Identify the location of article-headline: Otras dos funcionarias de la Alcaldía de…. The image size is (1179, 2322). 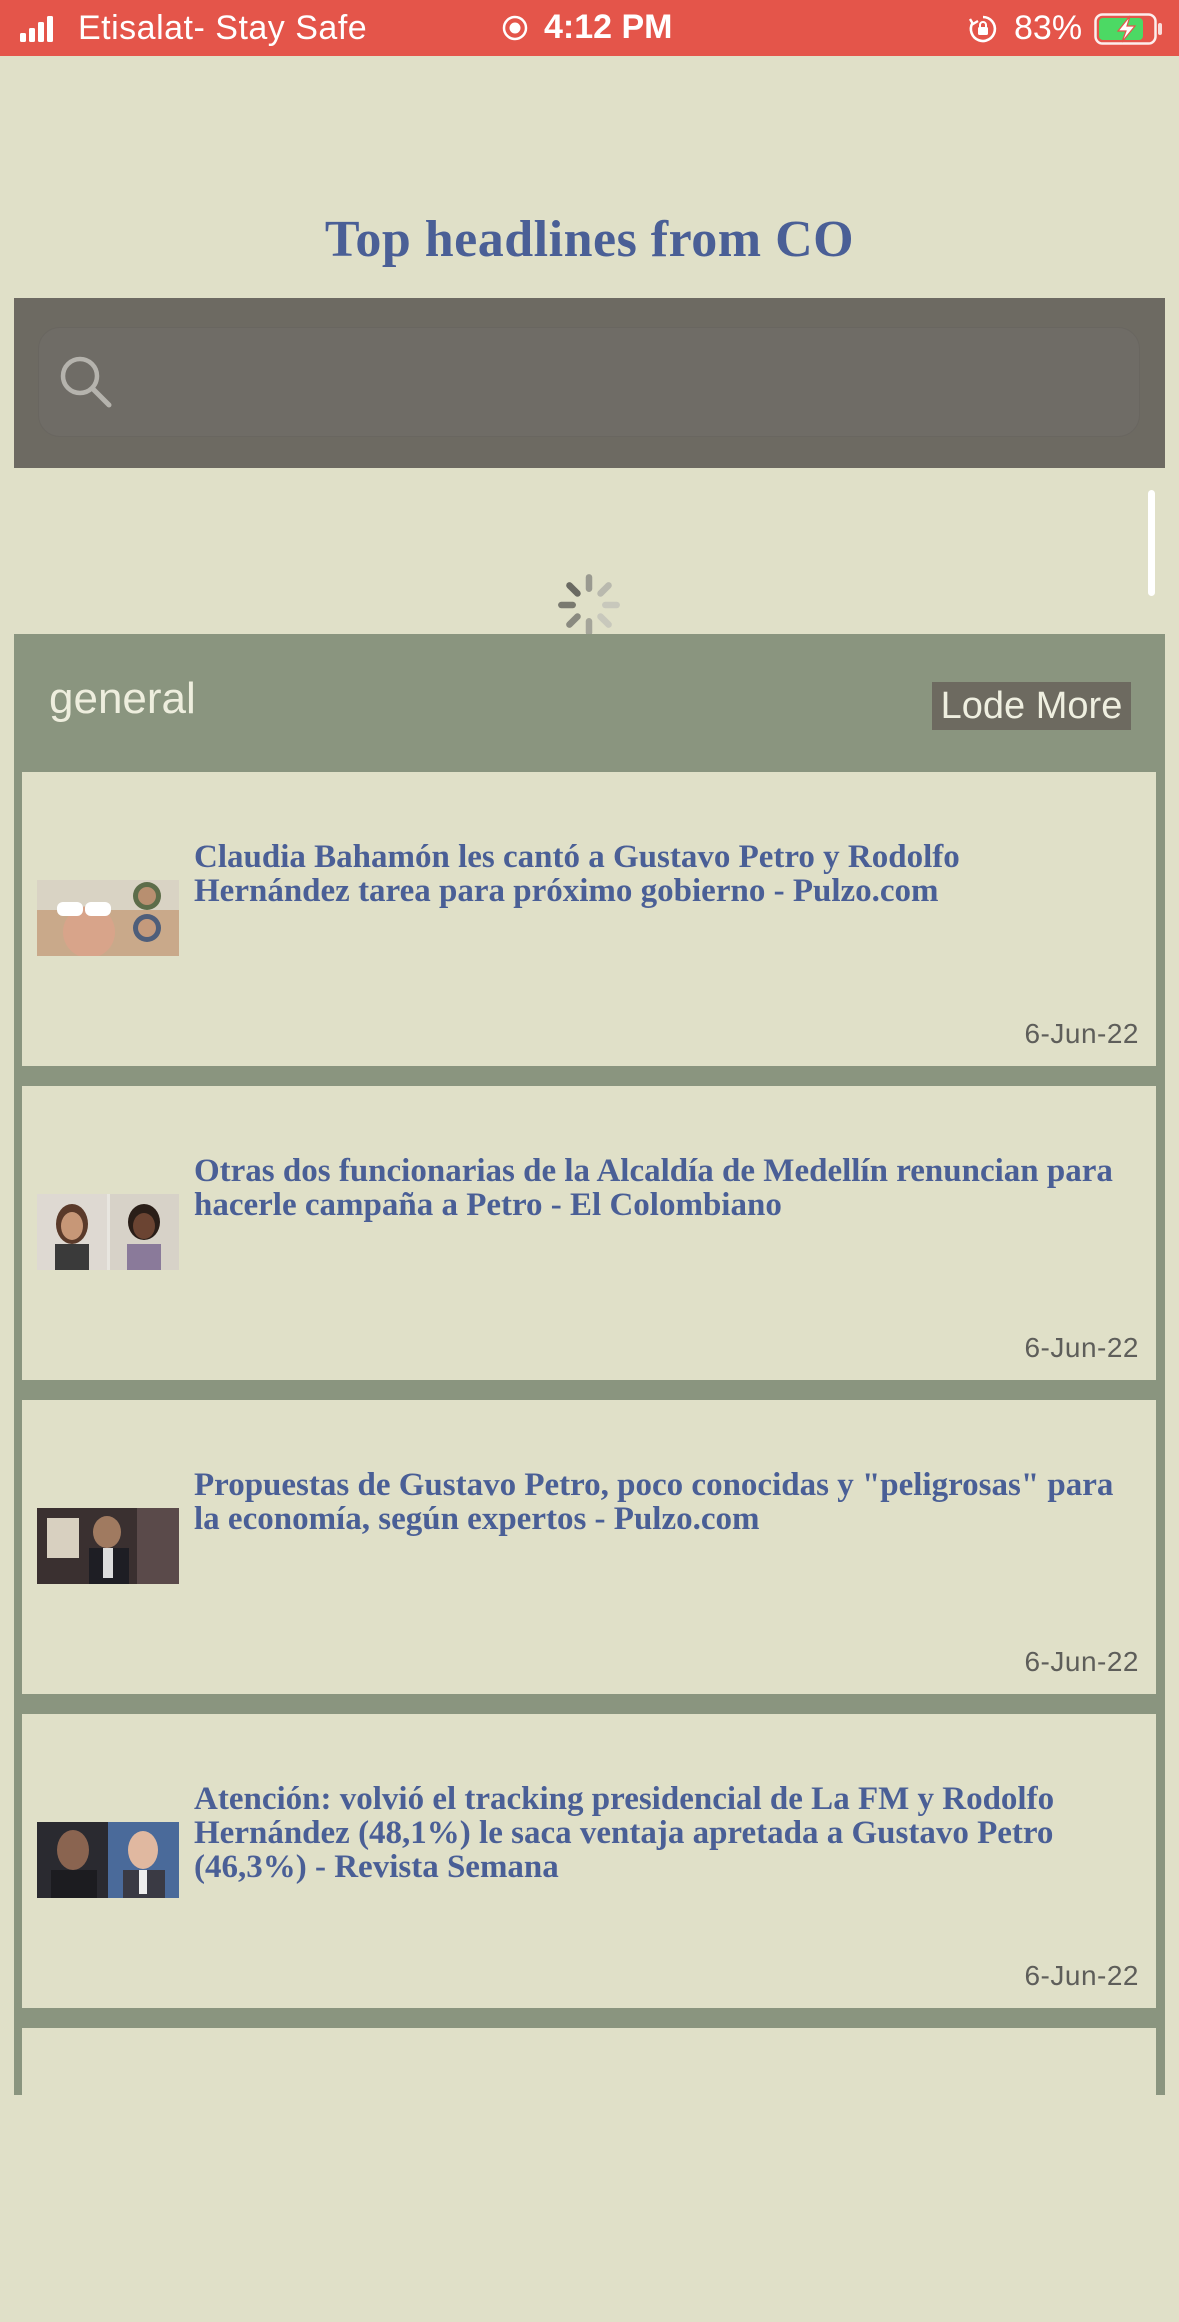
(654, 1188).